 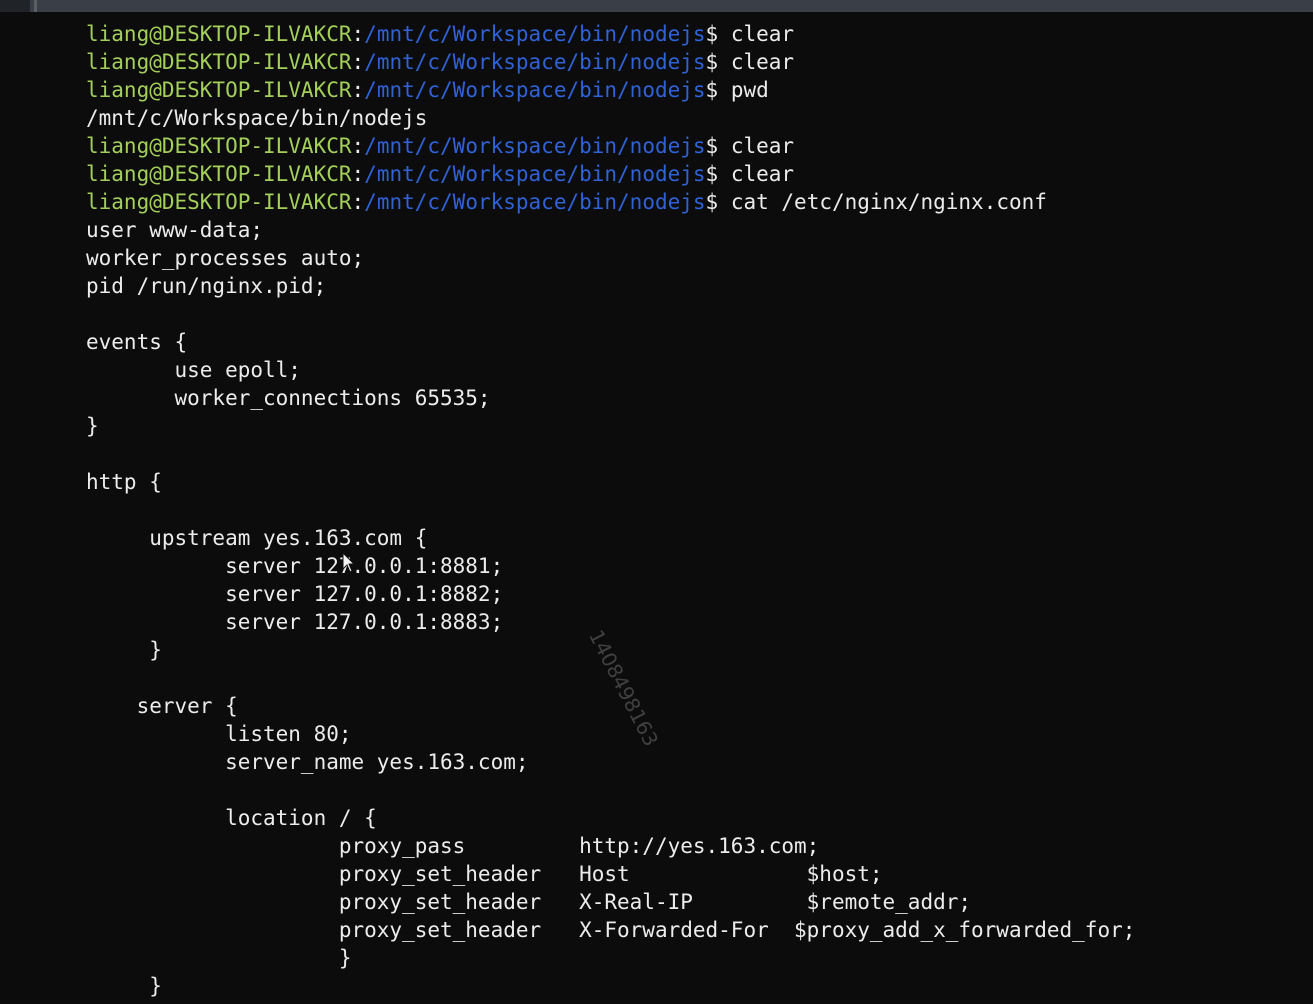 What do you see at coordinates (295, 622) in the screenshot?
I see `config-line: server 127.0.0.1:8883;` at bounding box center [295, 622].